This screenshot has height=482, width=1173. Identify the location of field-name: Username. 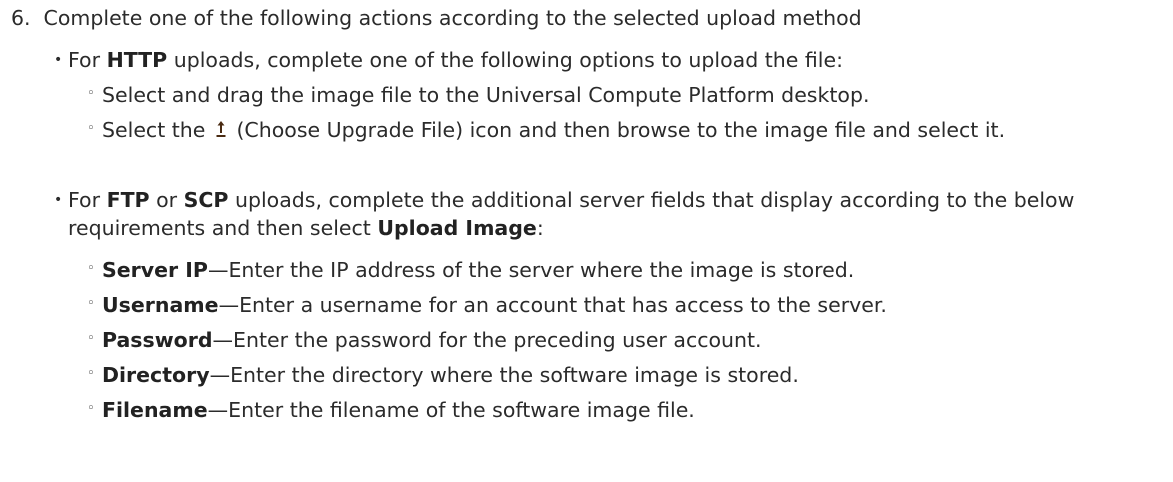
(160, 305).